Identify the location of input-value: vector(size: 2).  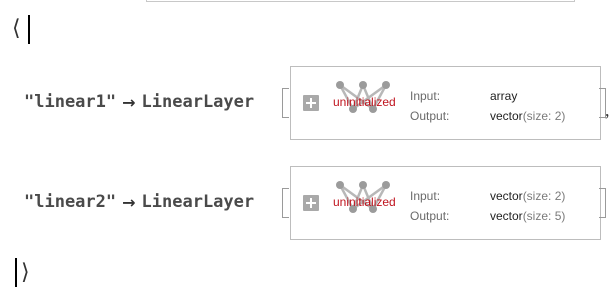
(528, 196).